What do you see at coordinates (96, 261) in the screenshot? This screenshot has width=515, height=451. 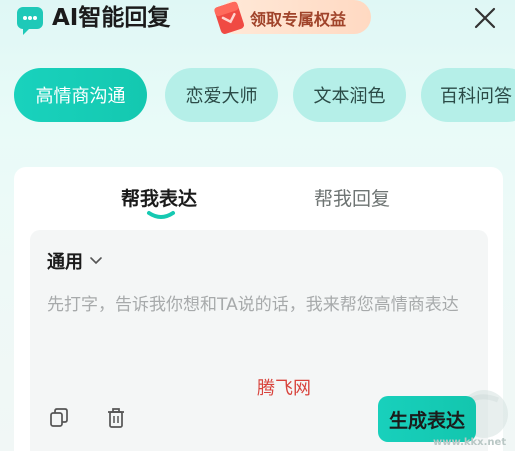 I see `chevron-down-icon` at bounding box center [96, 261].